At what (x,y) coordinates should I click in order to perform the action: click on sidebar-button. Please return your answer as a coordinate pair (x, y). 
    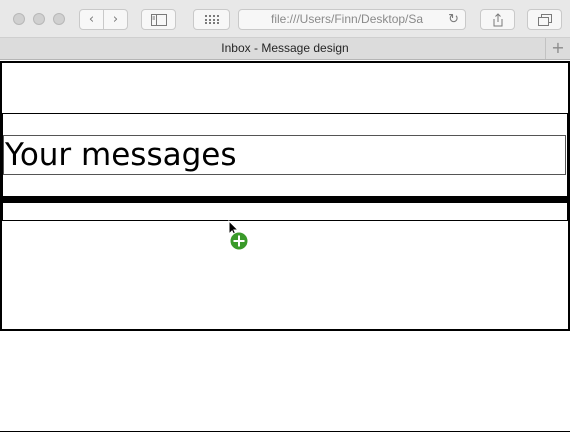
    Looking at the image, I should click on (158, 19).